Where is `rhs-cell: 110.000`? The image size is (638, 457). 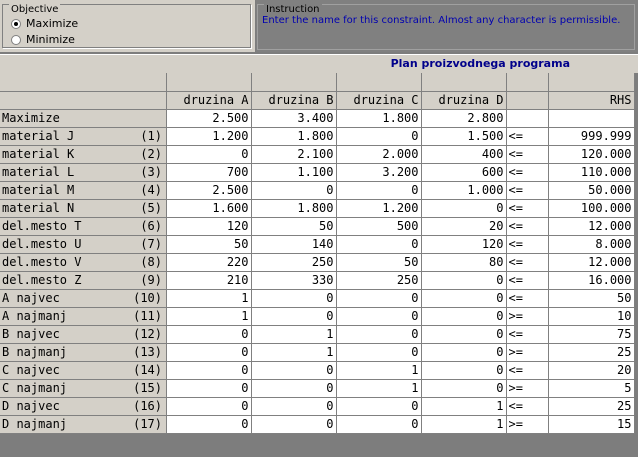 rhs-cell: 110.000 is located at coordinates (591, 172).